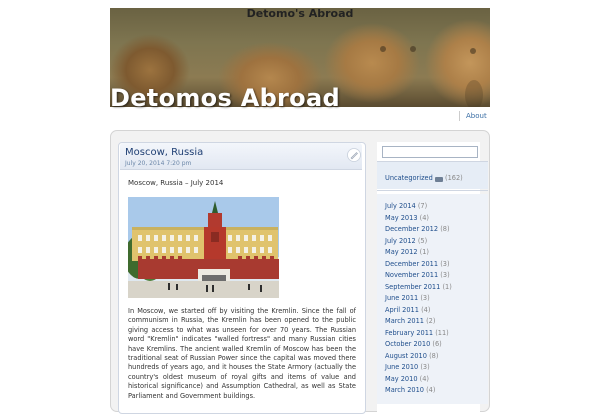 The height and width of the screenshot is (414, 600). Describe the element at coordinates (454, 178) in the screenshot. I see `category-count: (162)` at that location.